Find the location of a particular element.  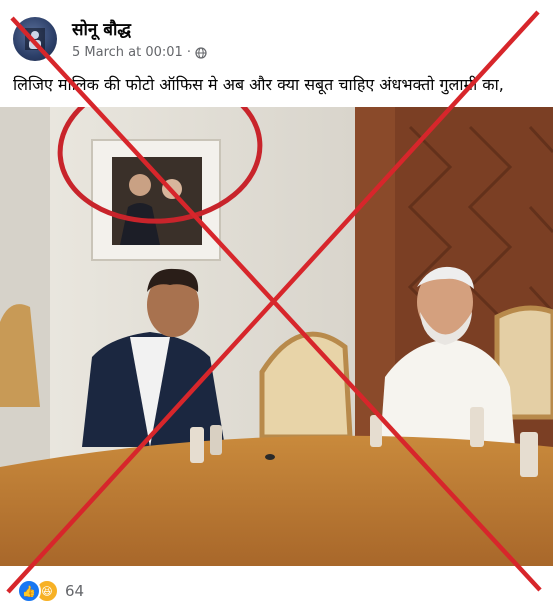

framed-face-left is located at coordinates (140, 185).